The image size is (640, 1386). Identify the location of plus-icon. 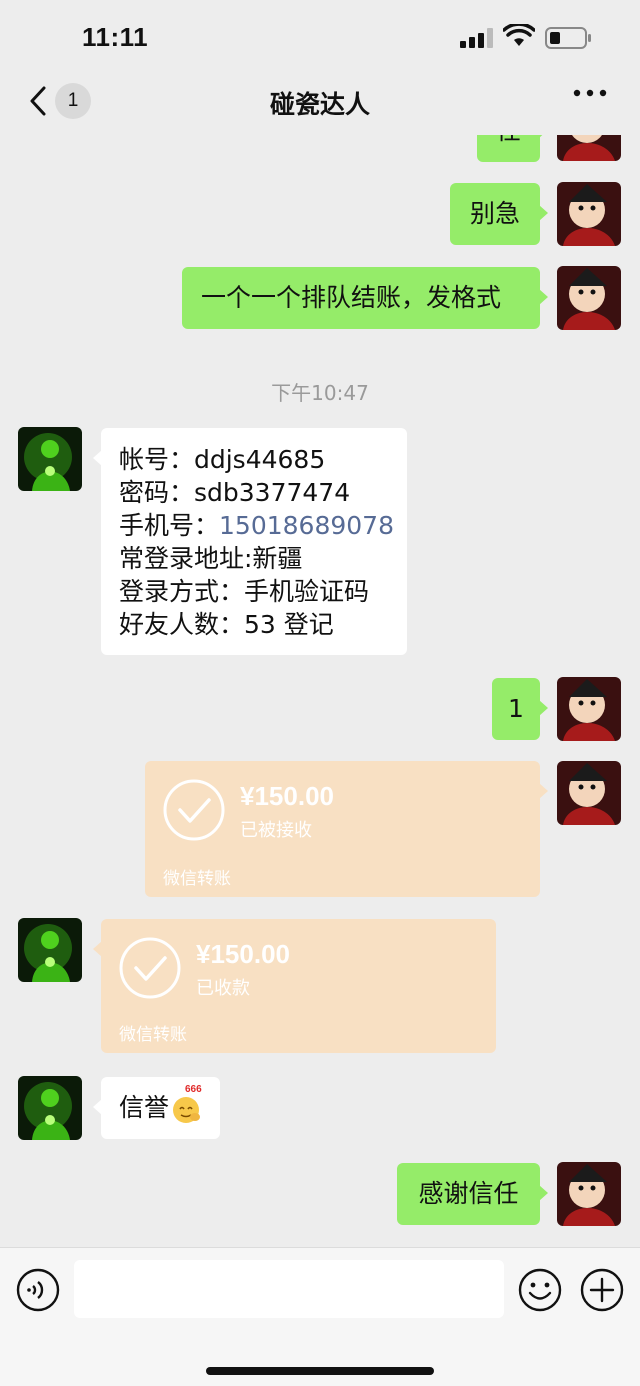
(602, 1290).